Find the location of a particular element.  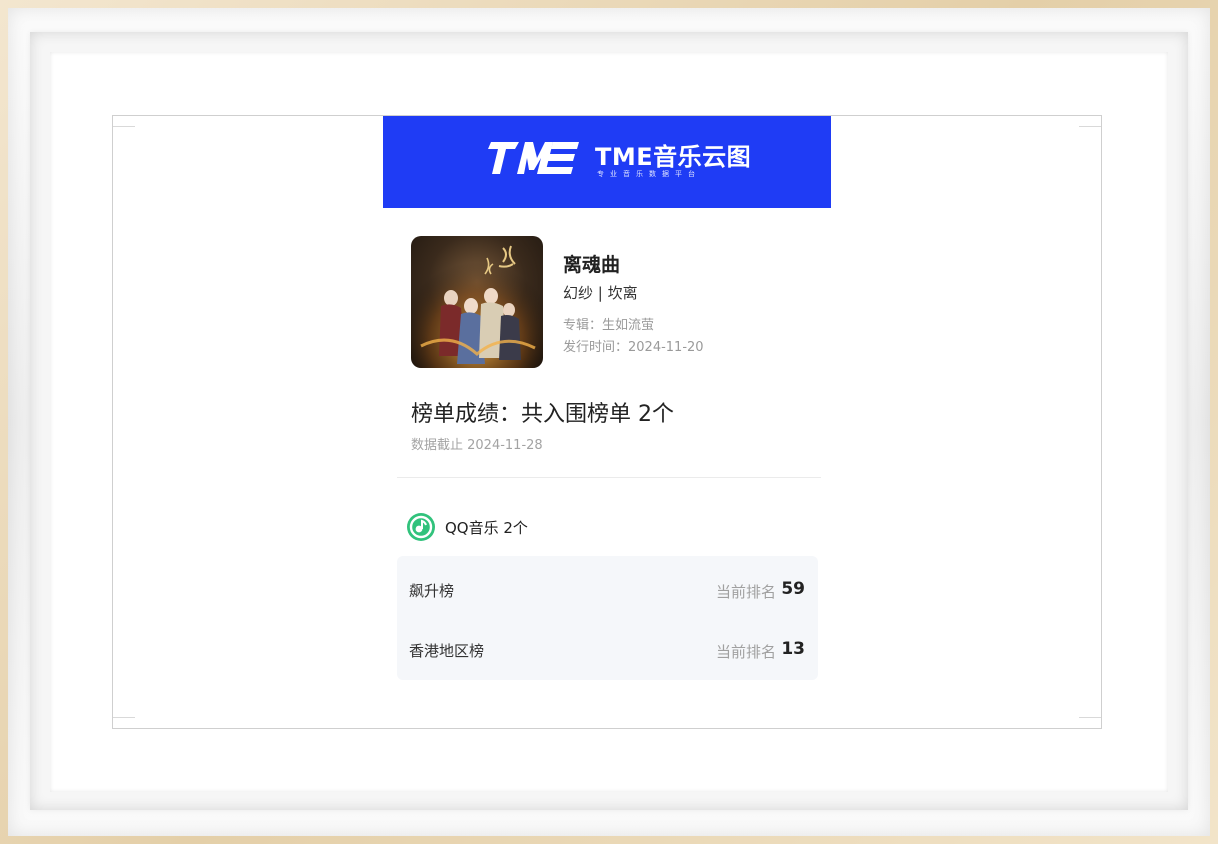

rank-card: 飙升榜 当前排名 59 香港地区榜 当前排名 13 is located at coordinates (607, 618).